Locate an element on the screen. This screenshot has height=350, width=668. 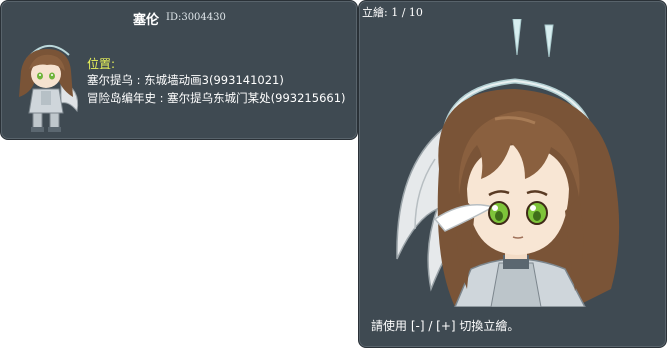
illustration-counter: 立繪: 1 / 10 is located at coordinates (392, 12).